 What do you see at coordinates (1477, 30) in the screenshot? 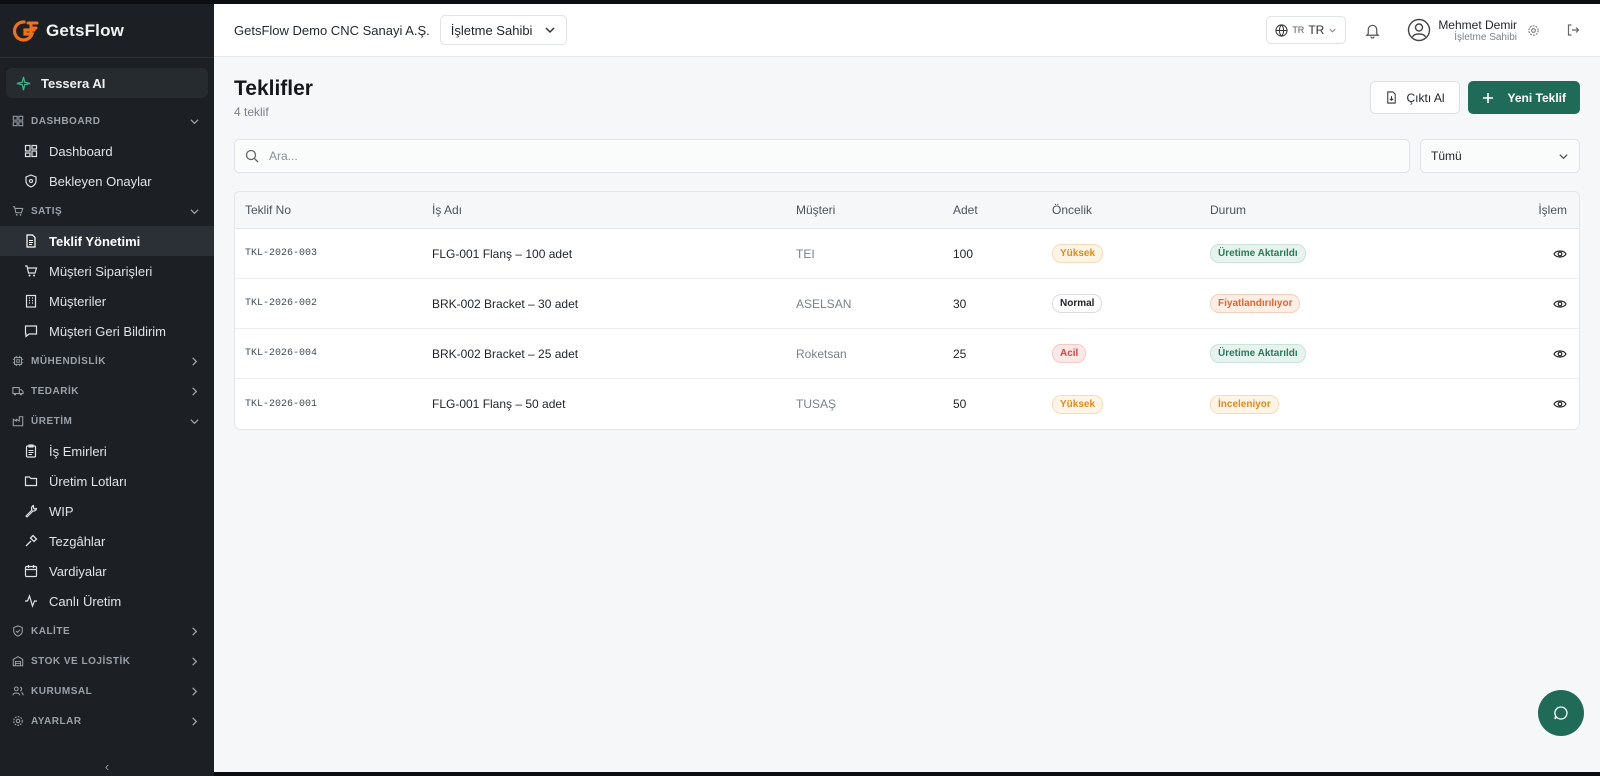
I see `user-info: Mehmet Demir İşletme Sahibi` at bounding box center [1477, 30].